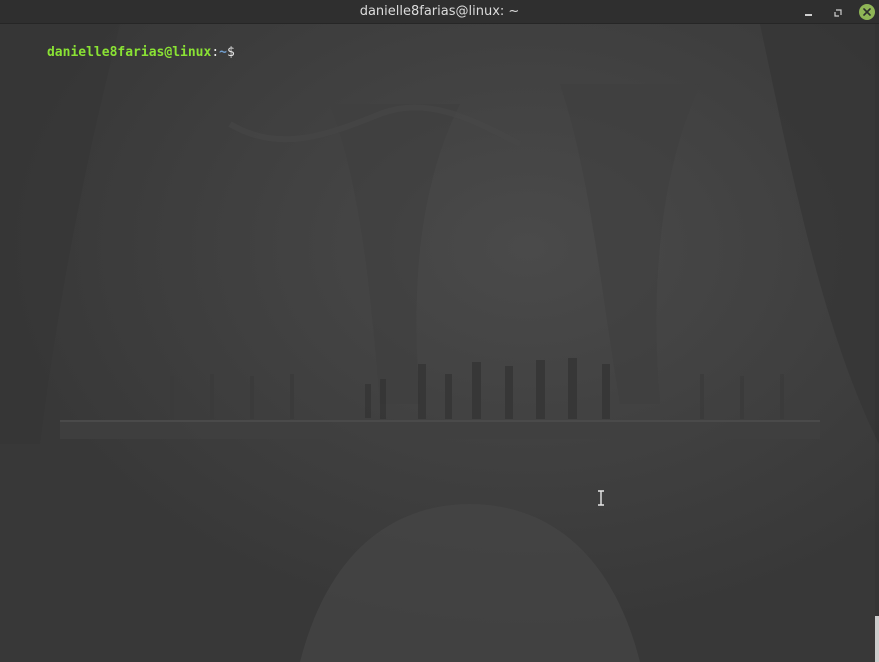 The width and height of the screenshot is (879, 662). Describe the element at coordinates (601, 498) in the screenshot. I see `ibeam-cursor-icon` at that location.